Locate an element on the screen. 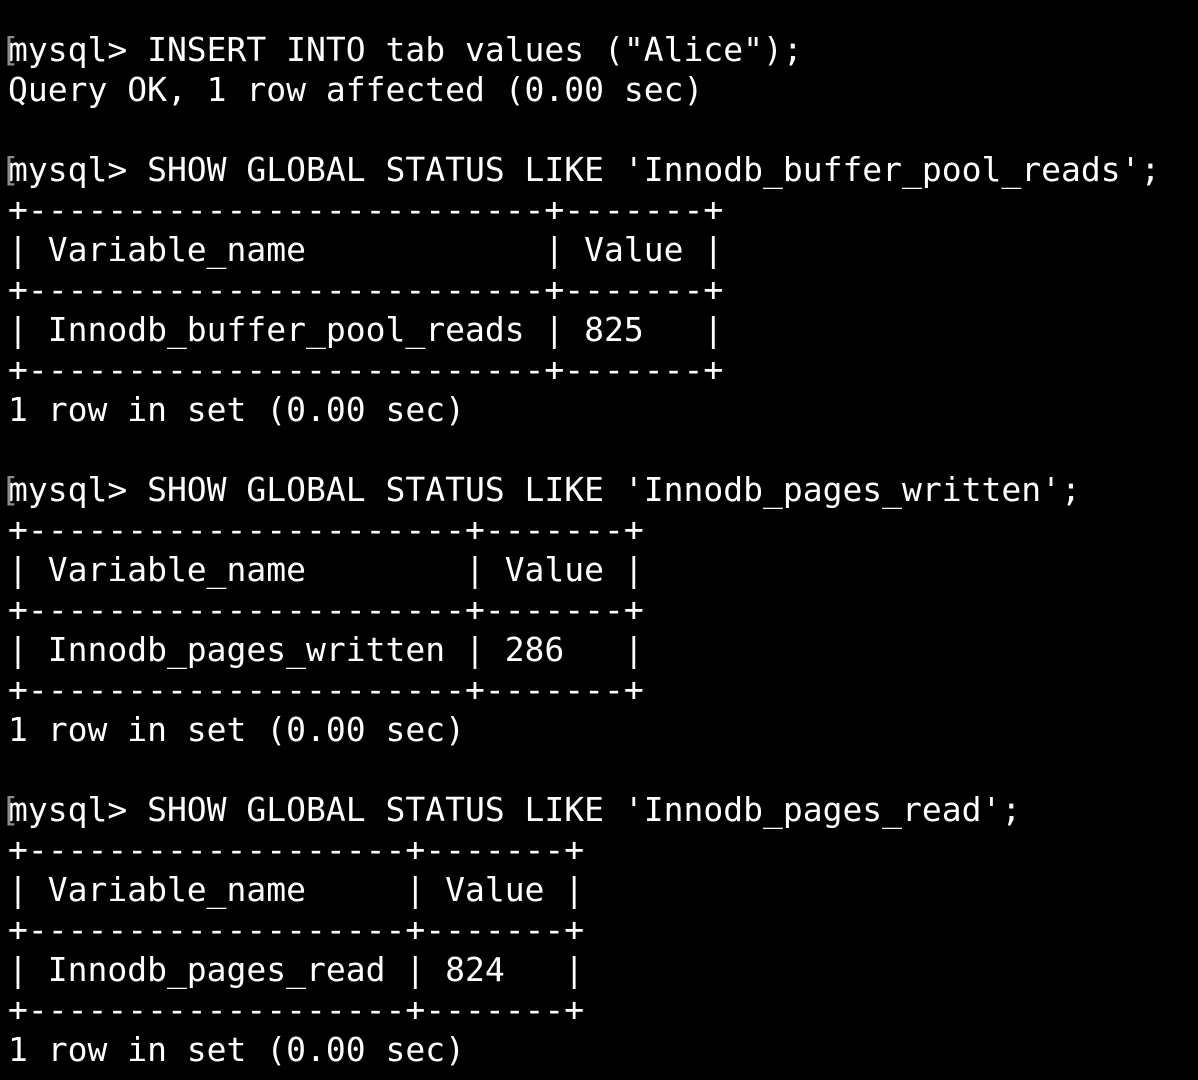  table-row: | Innodb_pages_read | 824 | is located at coordinates (584, 970).